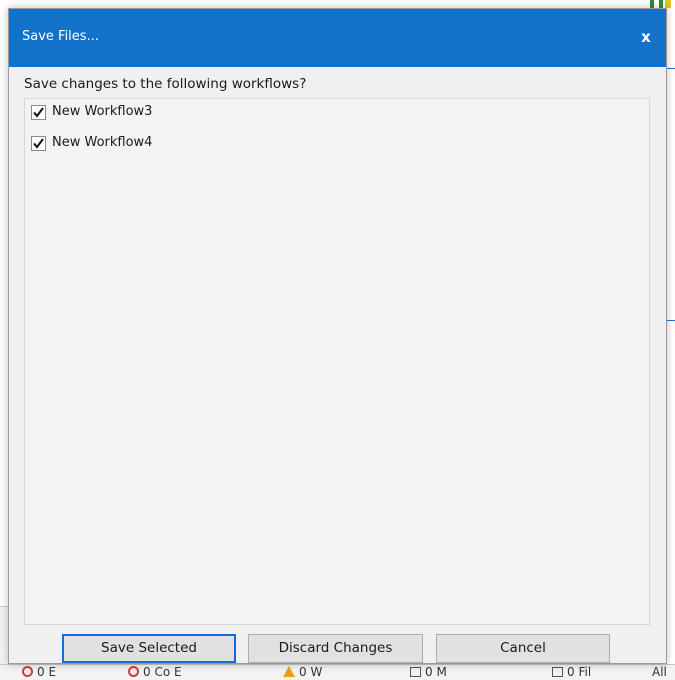 Image resolution: width=675 pixels, height=680 pixels. What do you see at coordinates (337, 38) in the screenshot?
I see `dialog-titlebar: Save Files... x` at bounding box center [337, 38].